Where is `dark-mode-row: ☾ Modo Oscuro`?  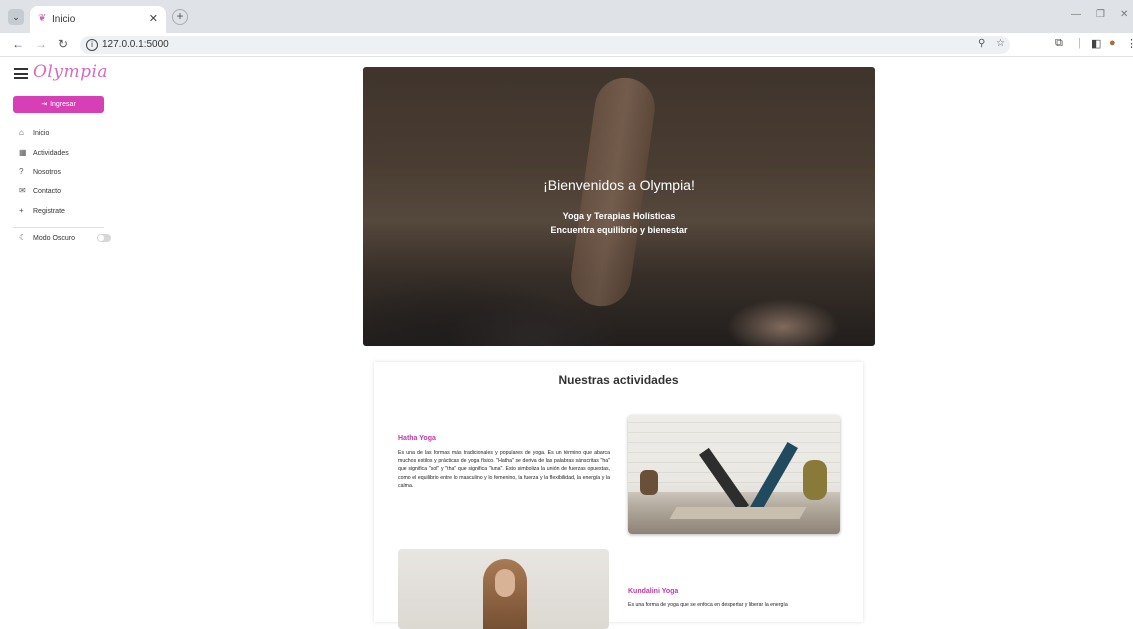
dark-mode-row: ☾ Modo Oscuro is located at coordinates (47, 239).